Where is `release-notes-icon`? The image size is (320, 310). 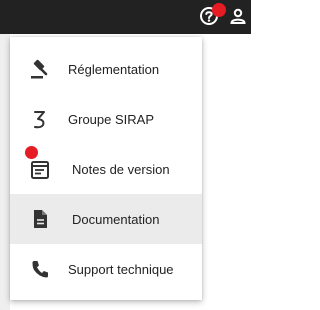
release-notes-icon is located at coordinates (40, 169).